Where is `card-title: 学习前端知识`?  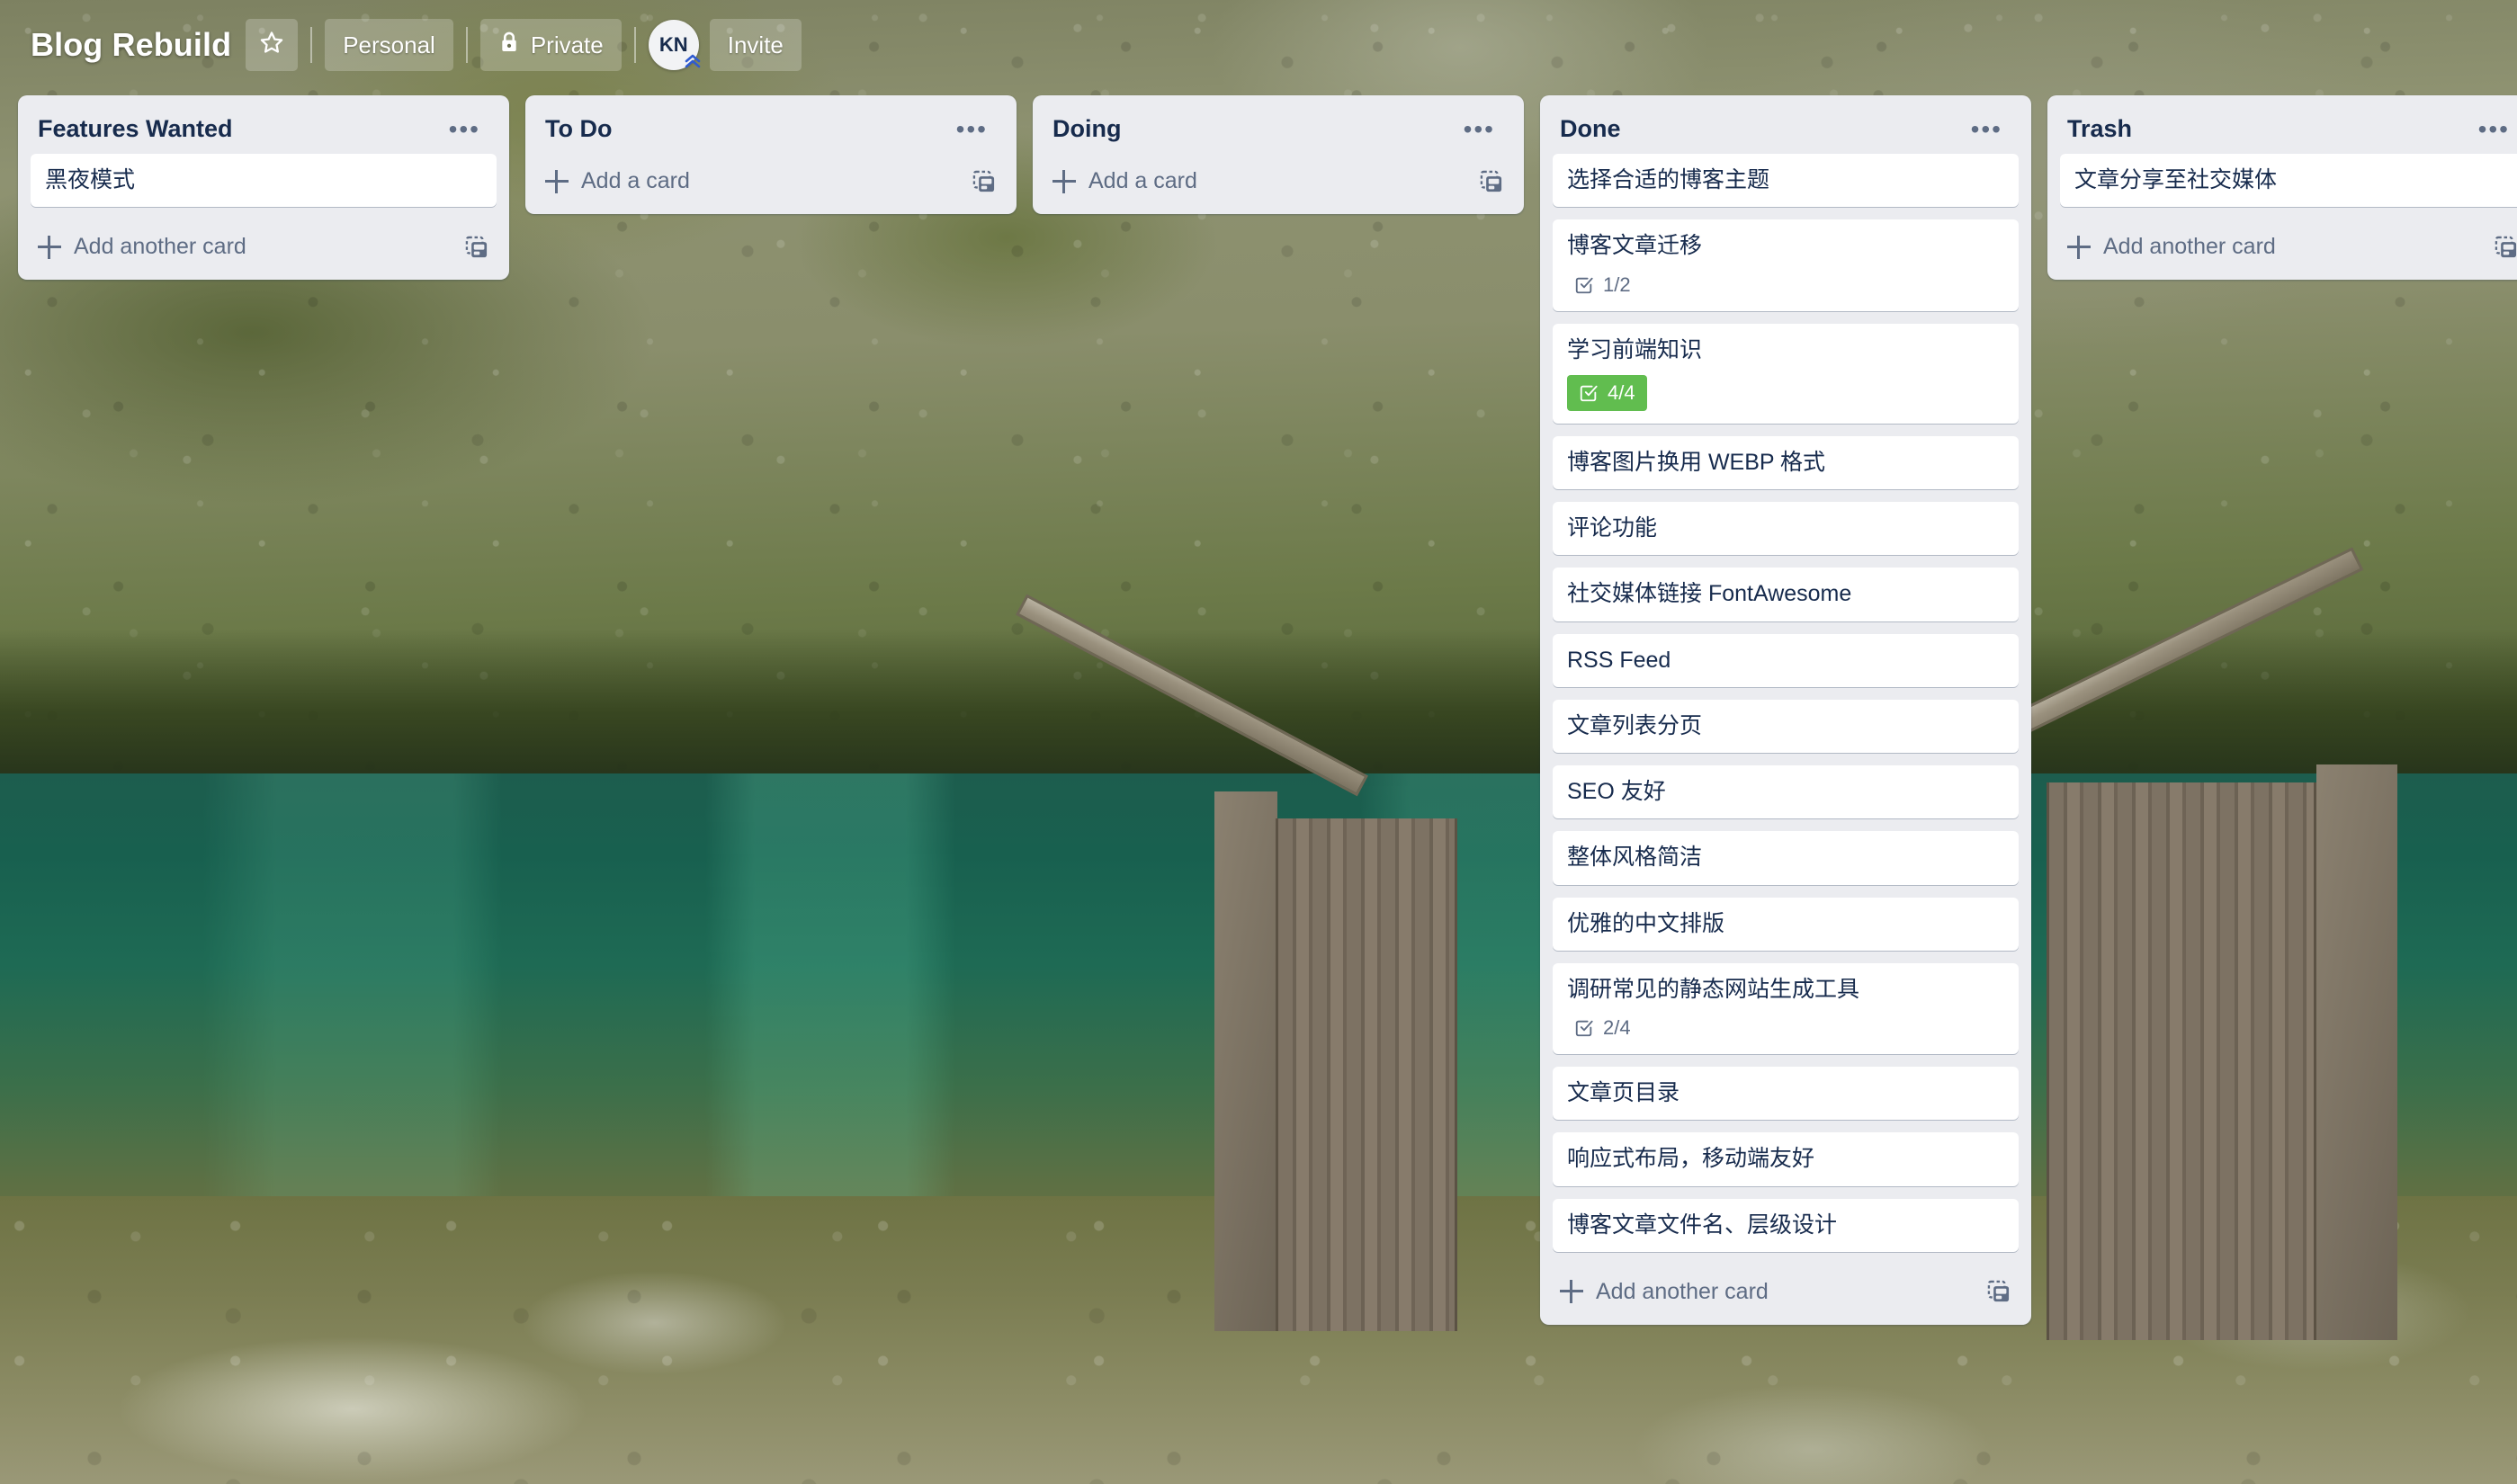 card-title: 学习前端知识 is located at coordinates (1635, 349).